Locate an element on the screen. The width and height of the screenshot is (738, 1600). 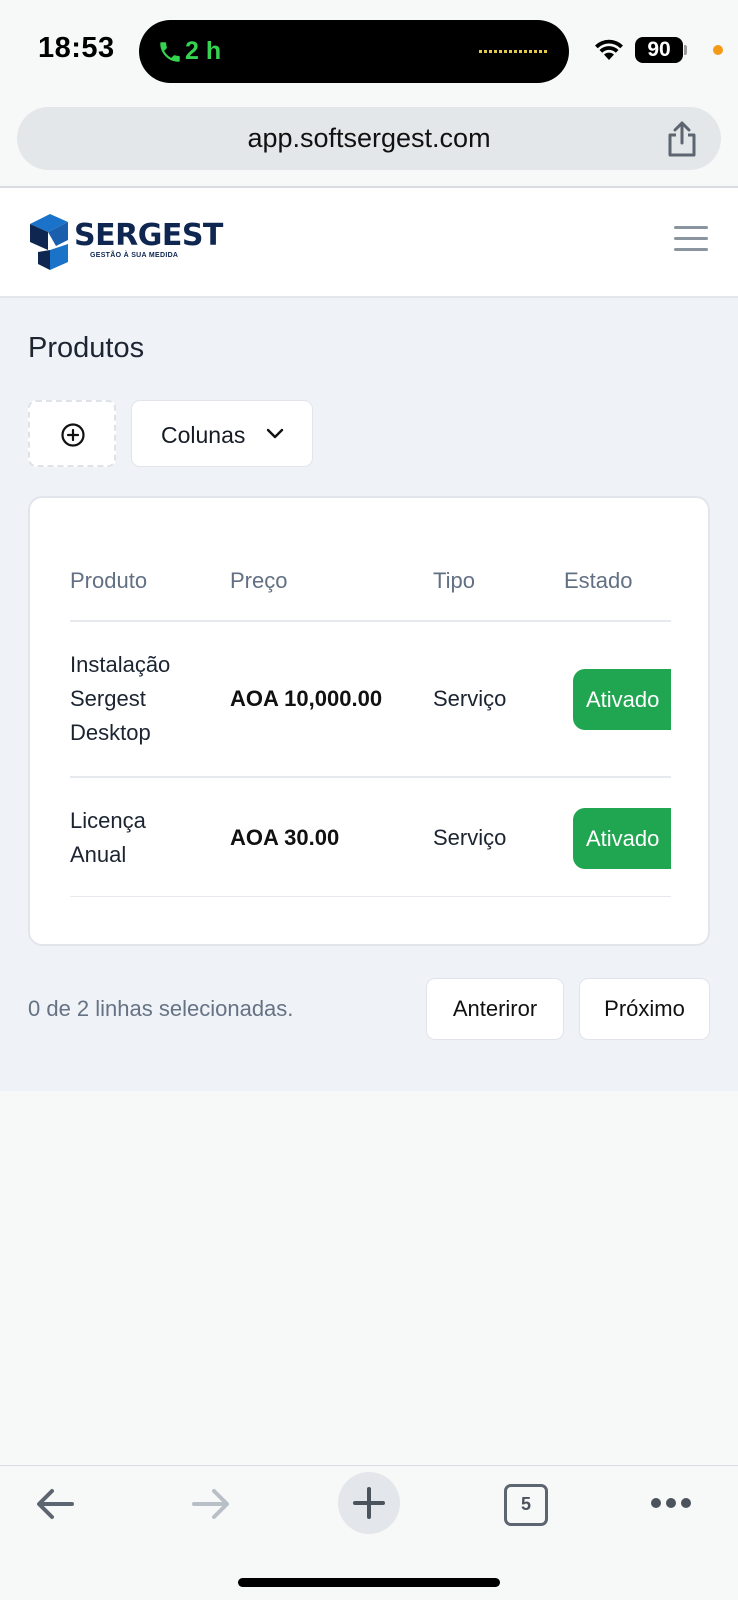
column-header-preco: Preço is located at coordinates (258, 581).